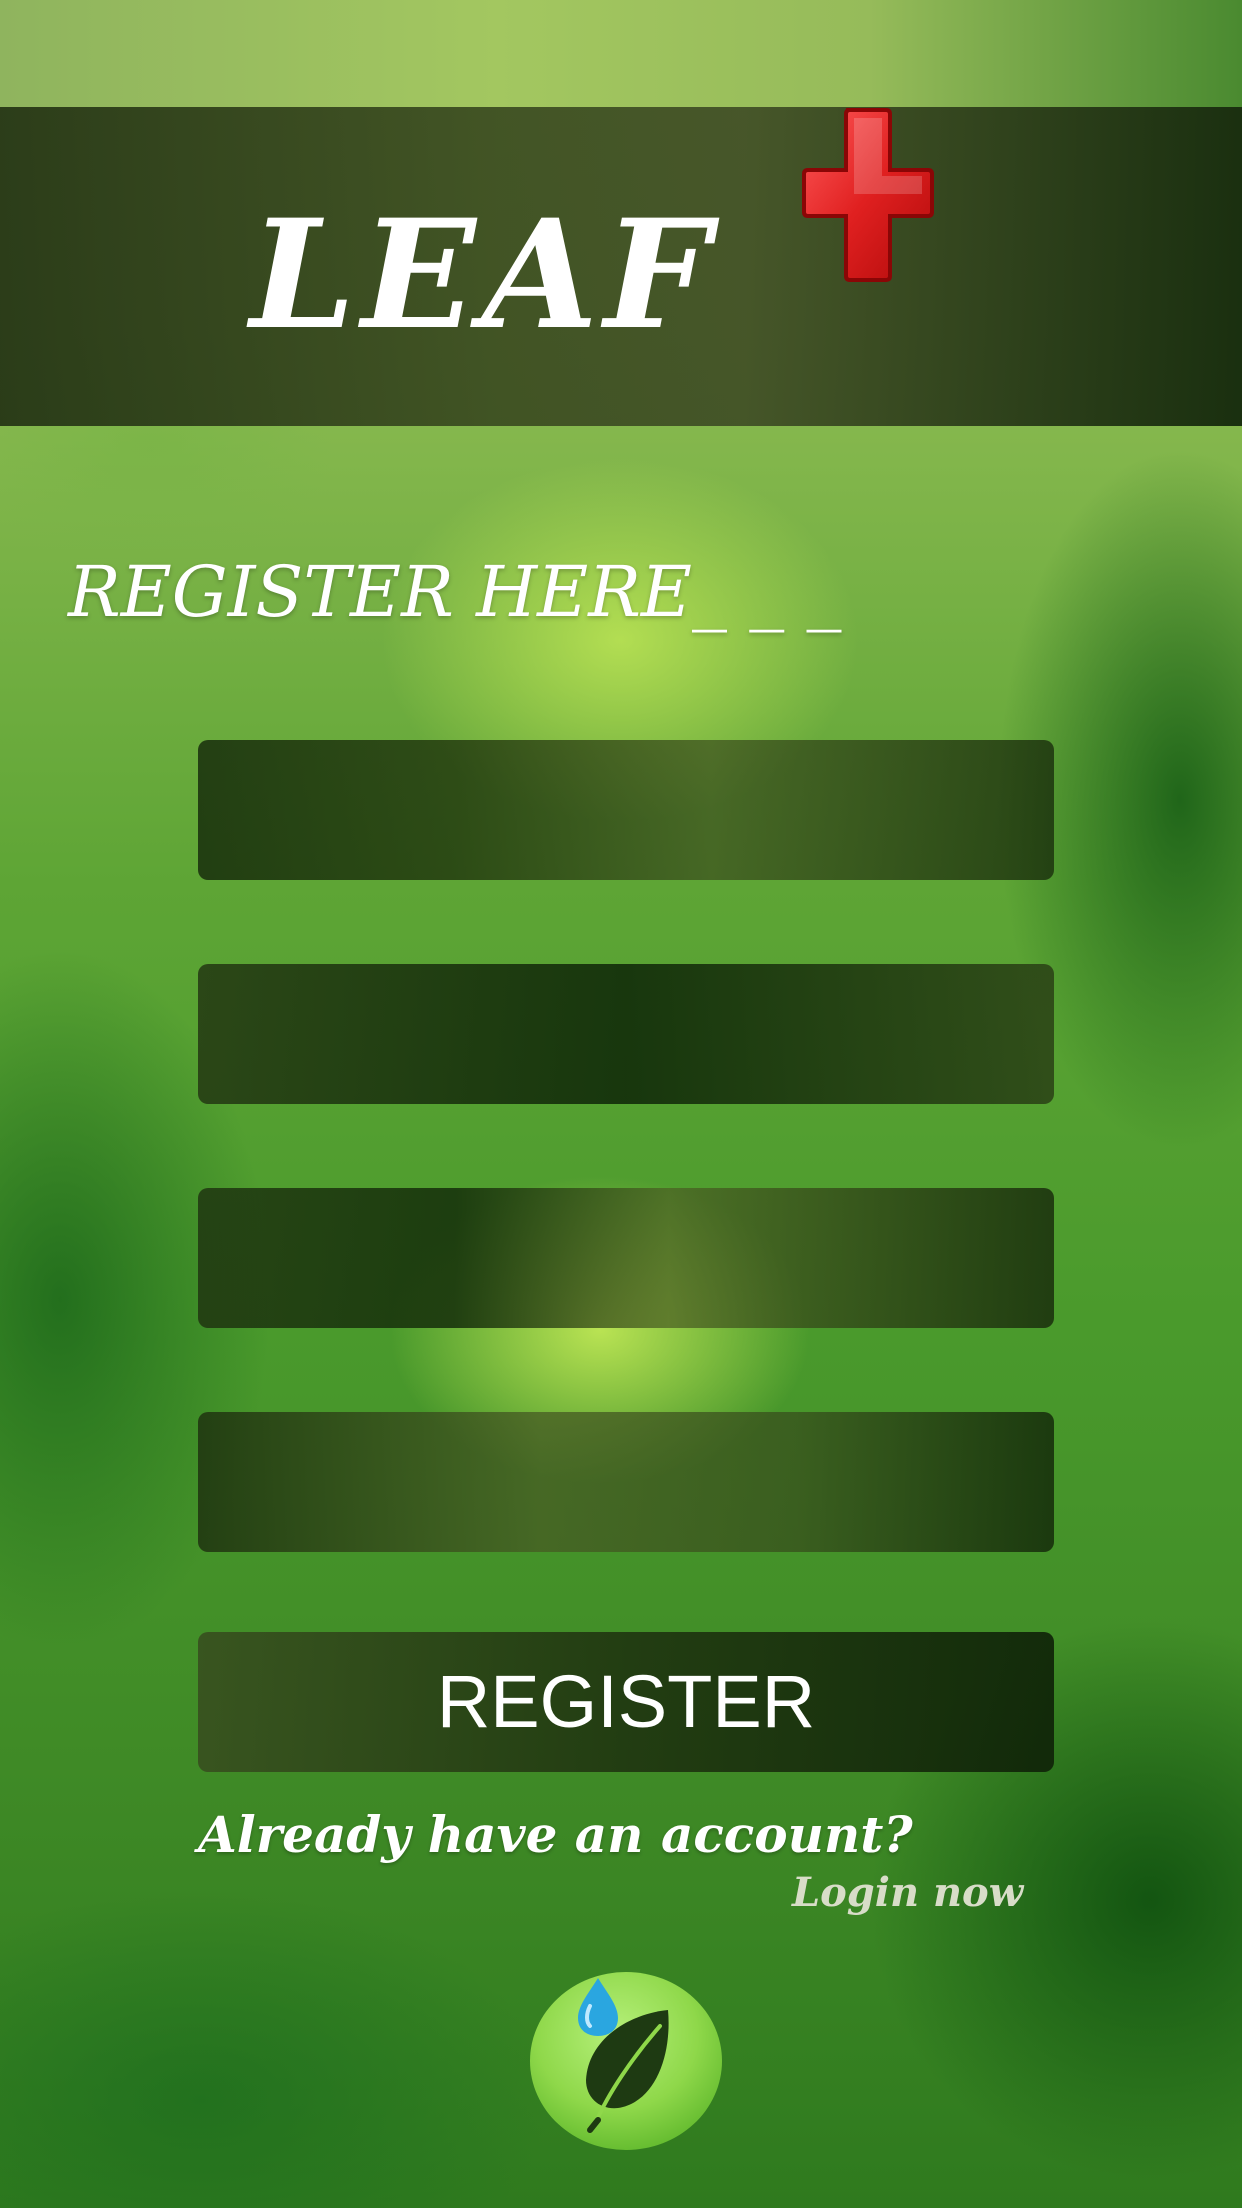  Describe the element at coordinates (626, 1702) in the screenshot. I see `register-button: REGISTER` at that location.